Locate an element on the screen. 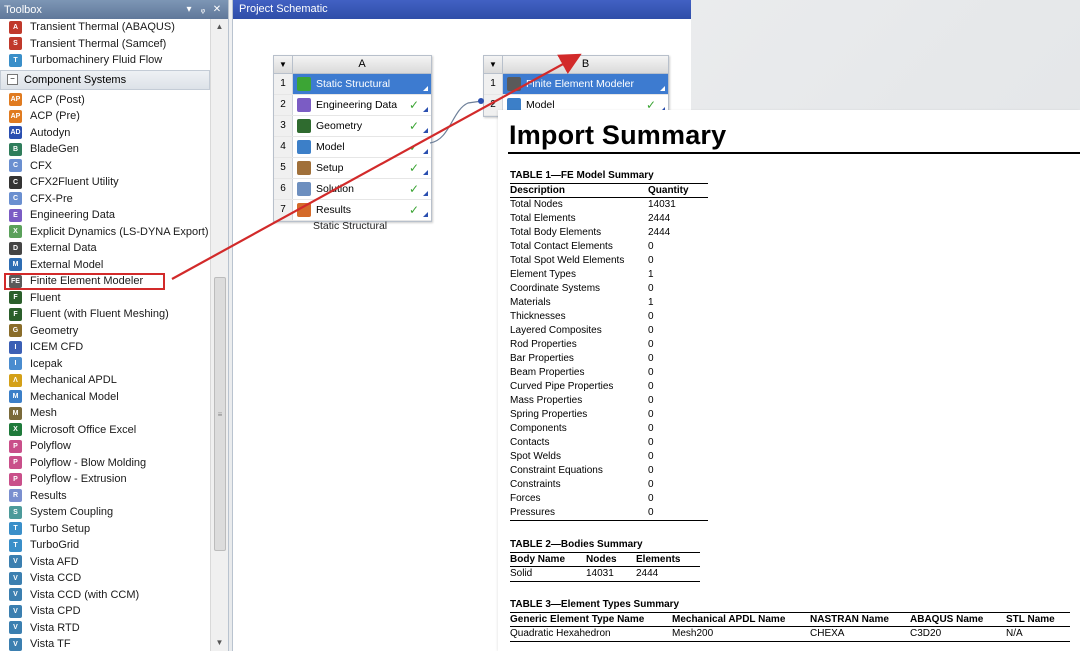 This screenshot has height=651, width=1080. toolbox-item-explicit-dynamics-ls-dyna-export: X Explicit Dynamics (LS-DYNA Export) is located at coordinates (105, 232).